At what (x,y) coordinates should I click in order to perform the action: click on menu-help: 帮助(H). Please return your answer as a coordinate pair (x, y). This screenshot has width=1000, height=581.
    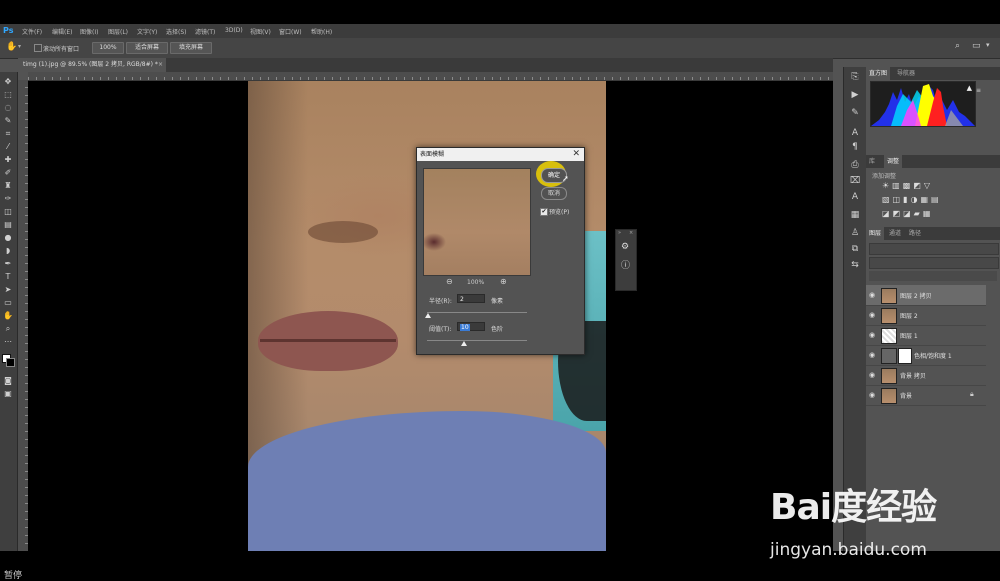
    Looking at the image, I should click on (321, 31).